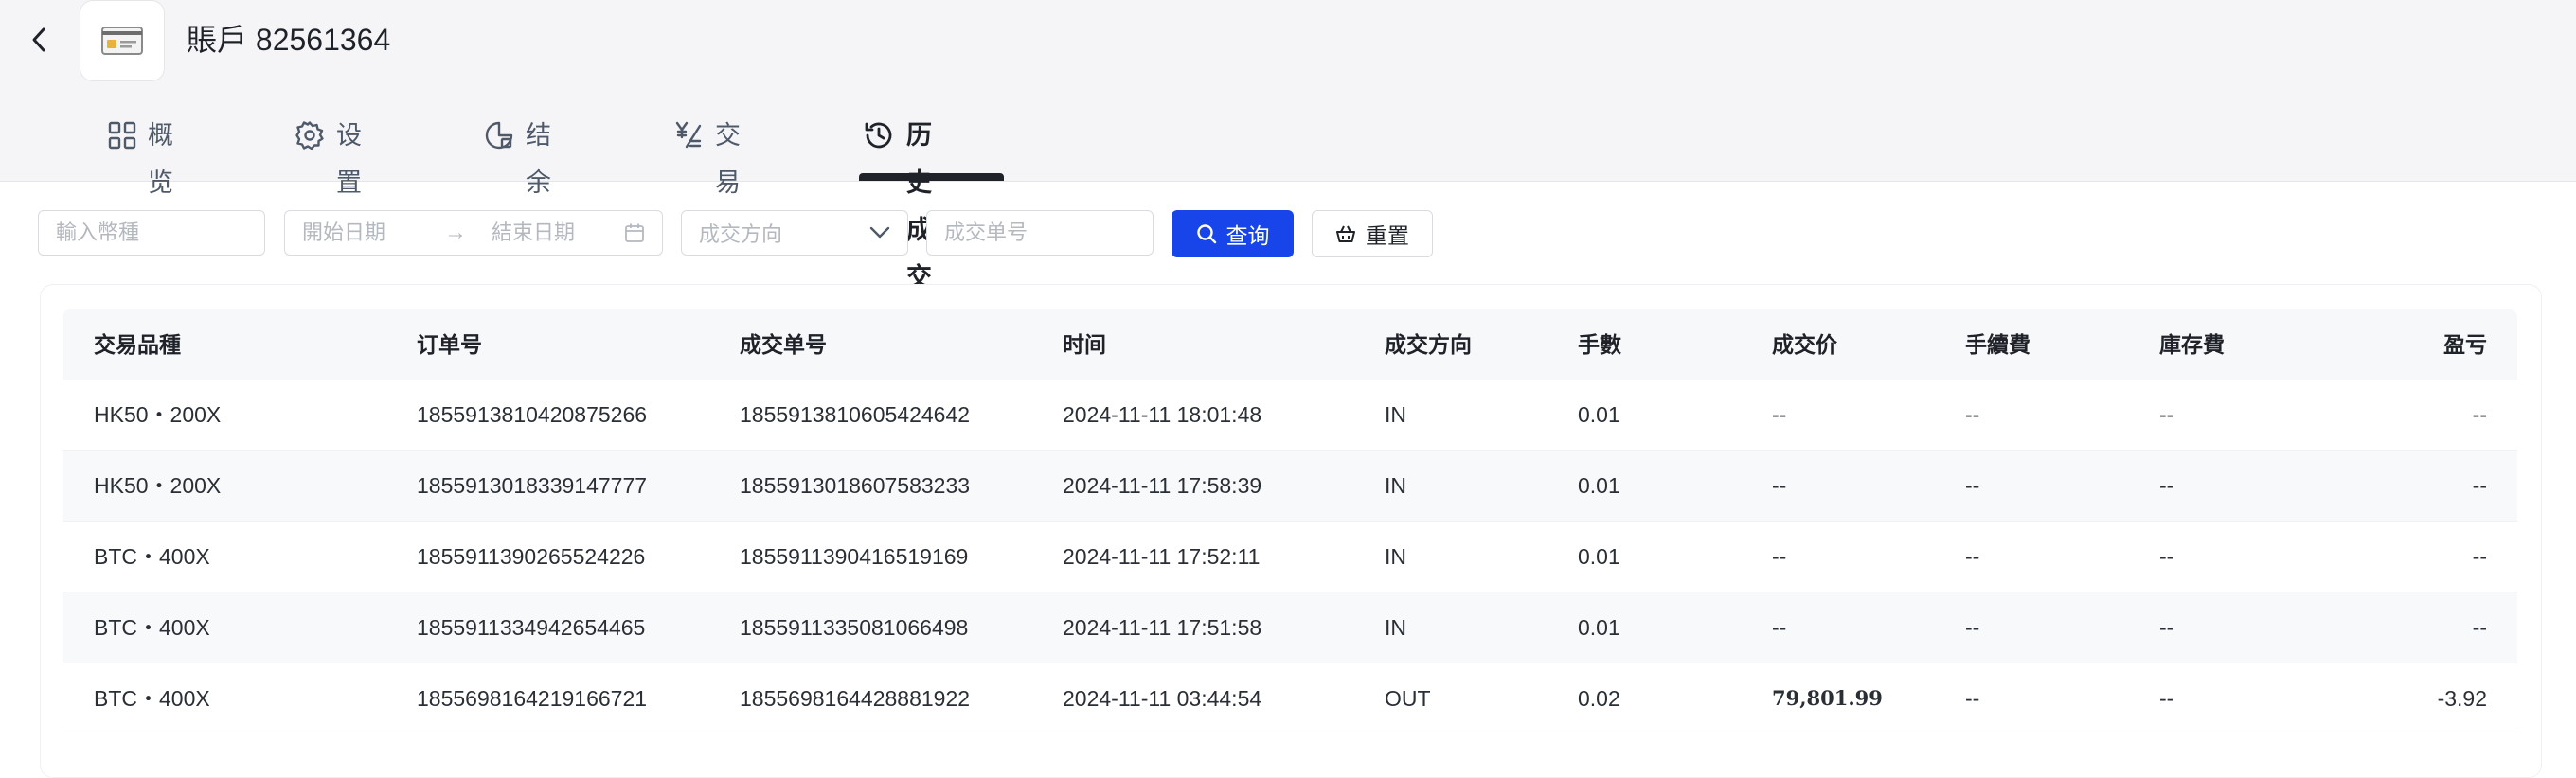 This screenshot has height=778, width=2576. What do you see at coordinates (1162, 414) in the screenshot?
I see `cell-time: 2024-11-11 18:01:48` at bounding box center [1162, 414].